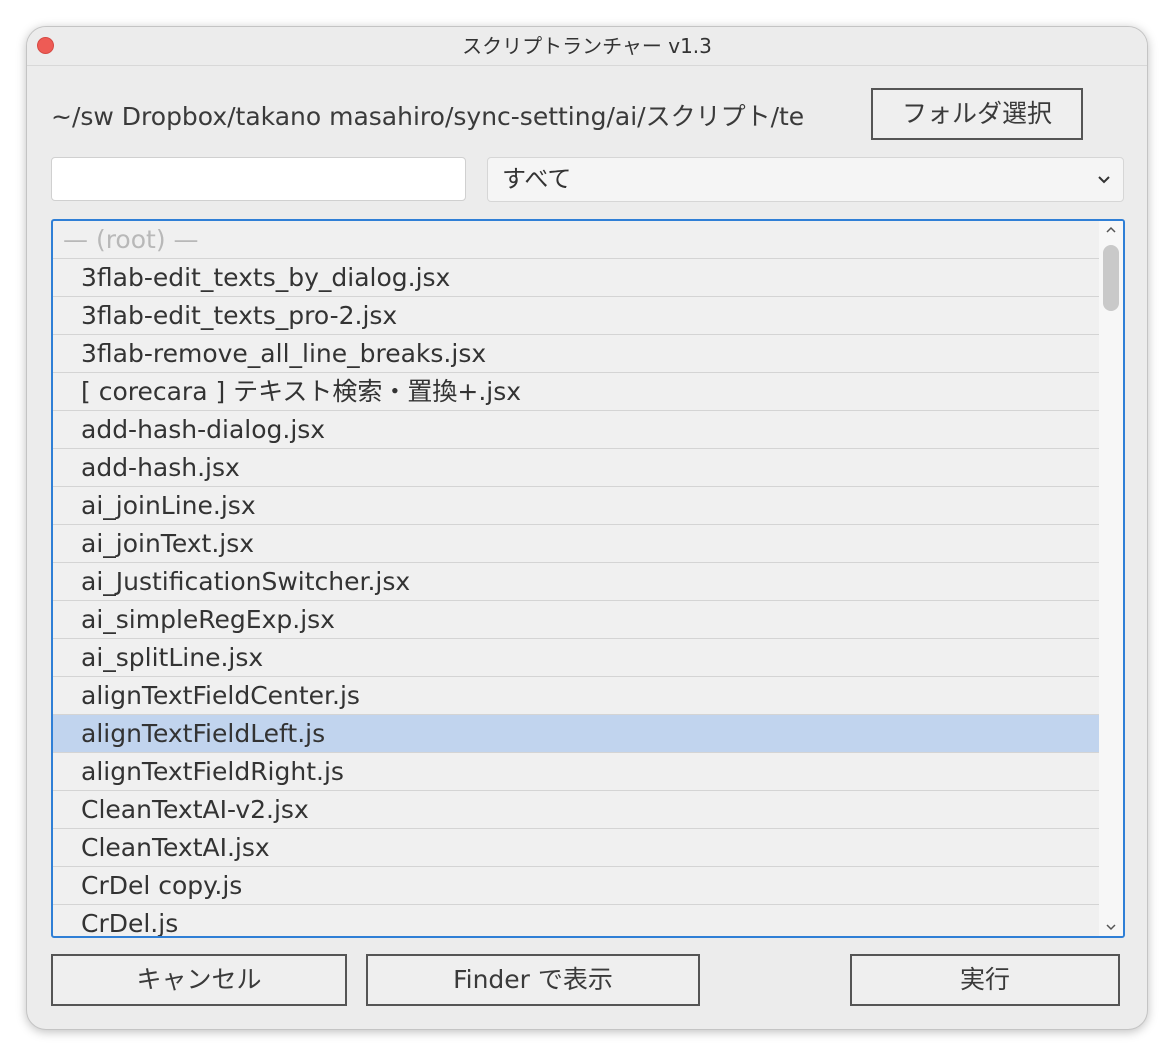 The image size is (1175, 1057). Describe the element at coordinates (576, 392) in the screenshot. I see `list-item: [ corecara ] テキスト検索・置換+.jsx` at that location.